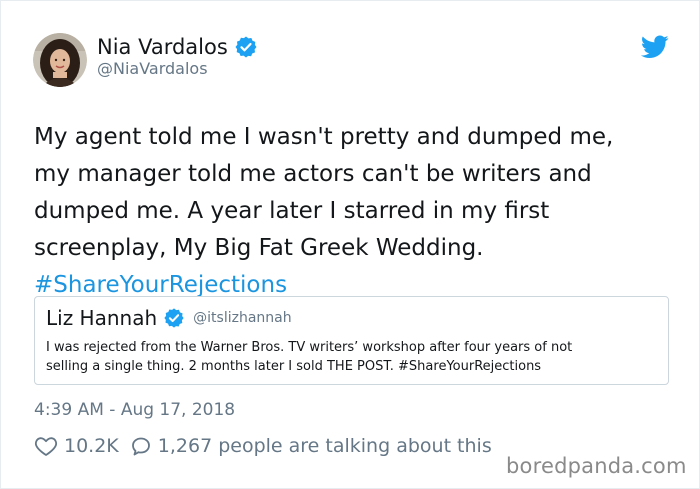 This screenshot has width=700, height=489. I want to click on avatar-photo, so click(60, 60).